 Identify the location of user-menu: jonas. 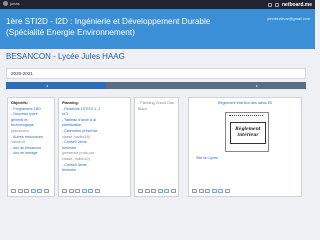
(11, 3).